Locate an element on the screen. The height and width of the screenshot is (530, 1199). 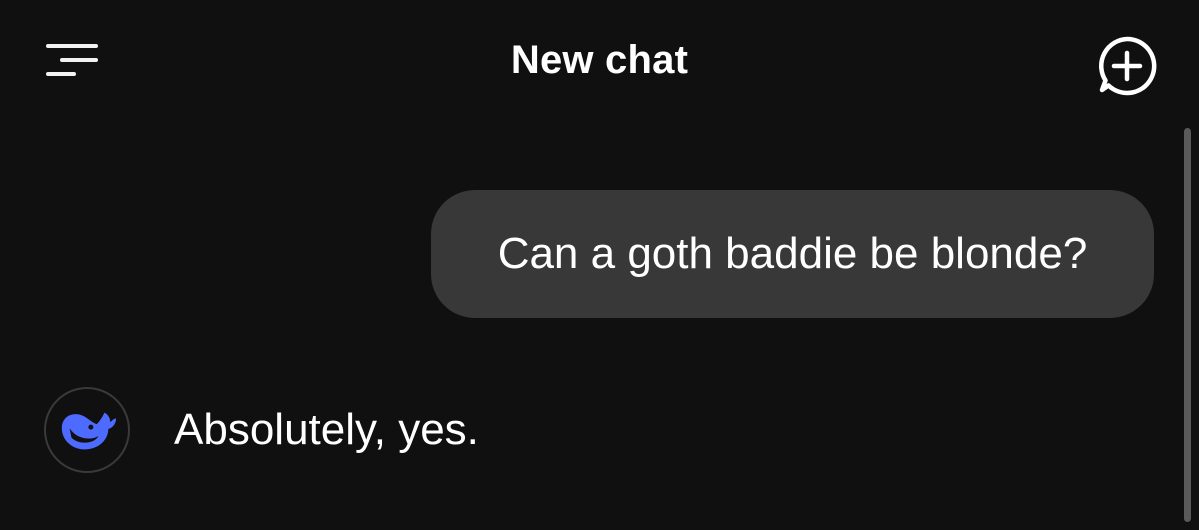
assistant-message: Absolutely, yes. is located at coordinates (261, 430).